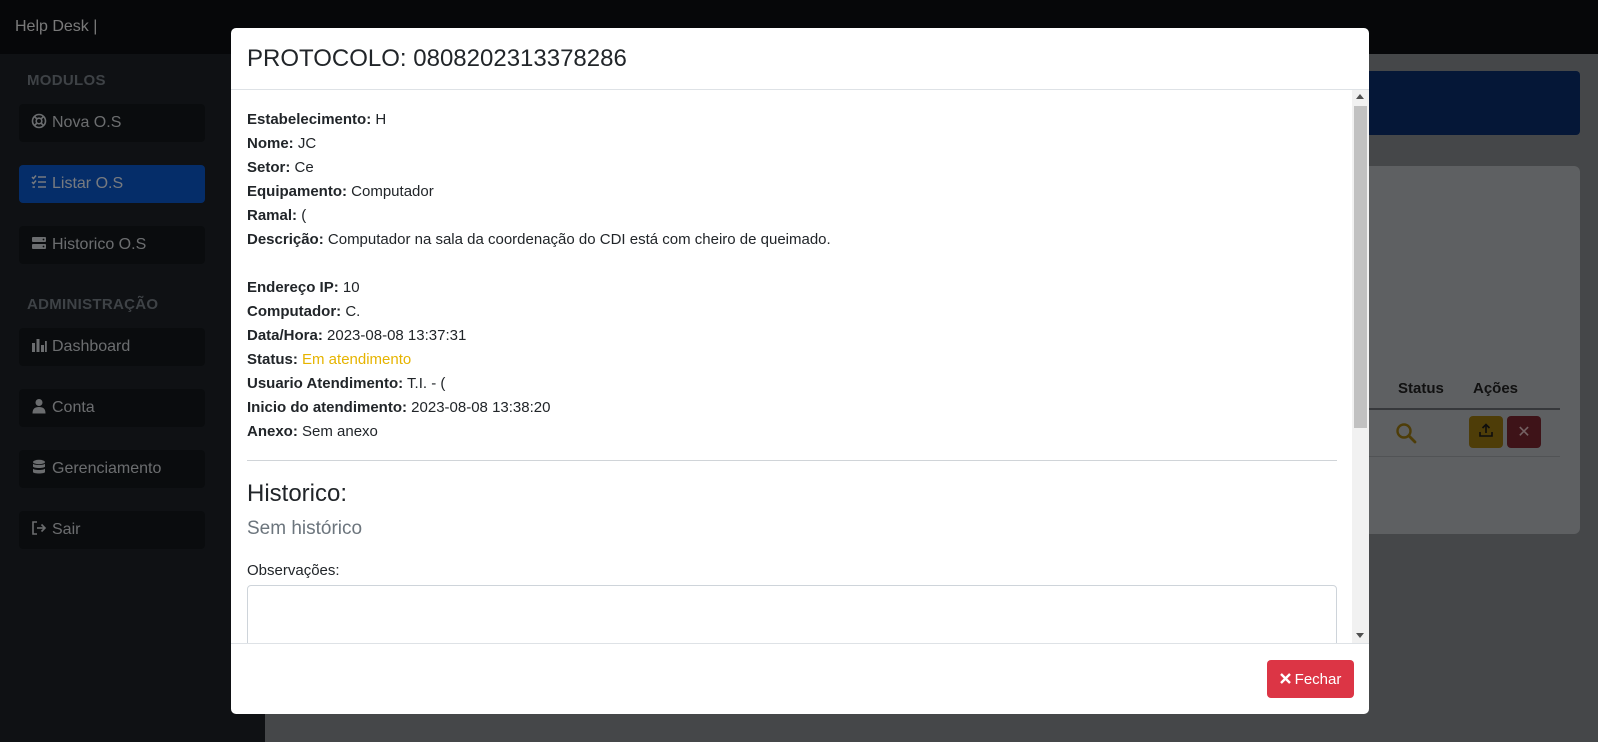 The height and width of the screenshot is (742, 1598). What do you see at coordinates (1360, 267) in the screenshot?
I see `scrollbar-thumb` at bounding box center [1360, 267].